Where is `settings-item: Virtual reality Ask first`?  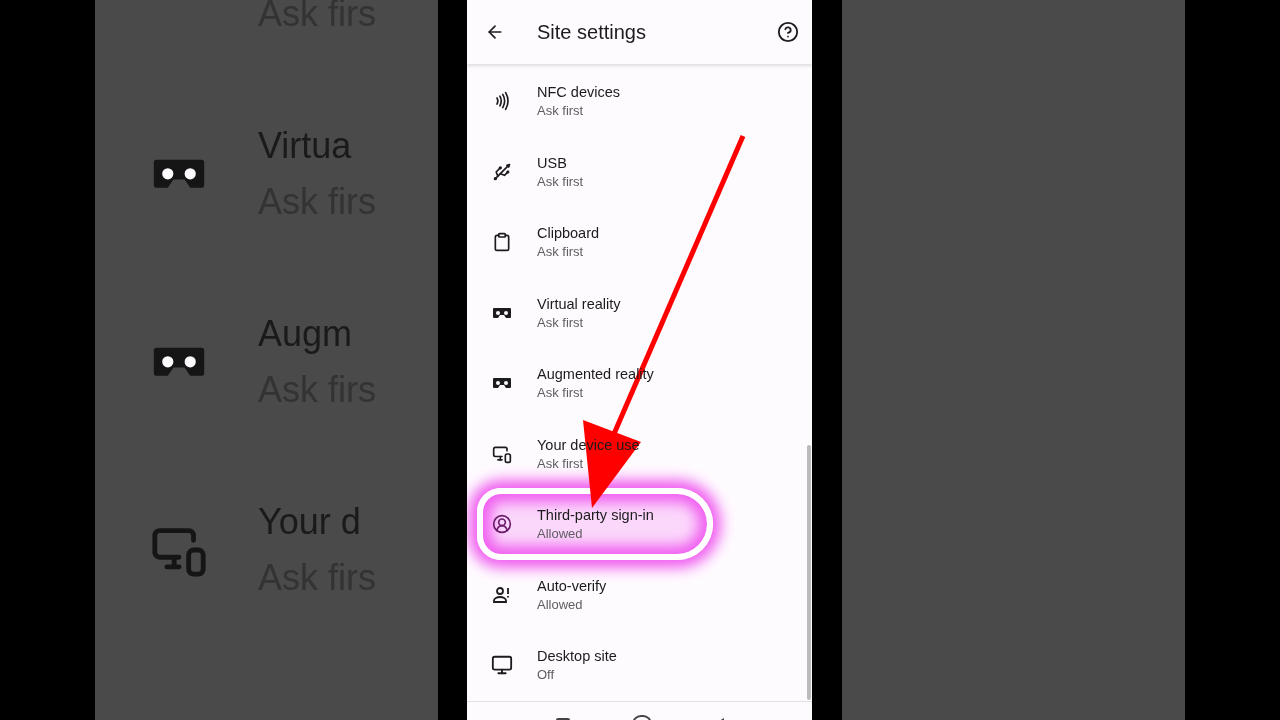
settings-item: Virtual reality Ask first is located at coordinates (639, 312).